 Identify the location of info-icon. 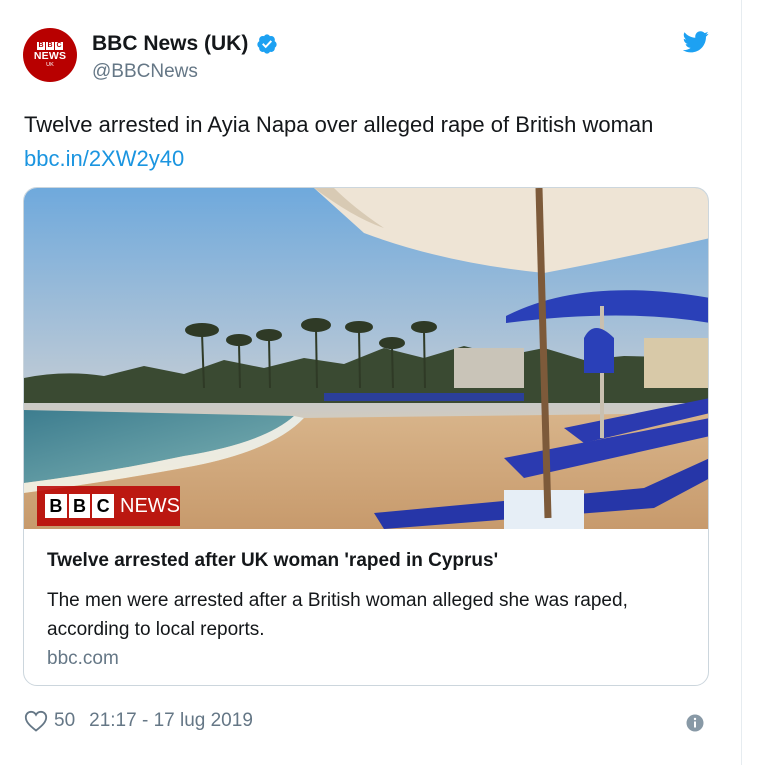
(695, 723).